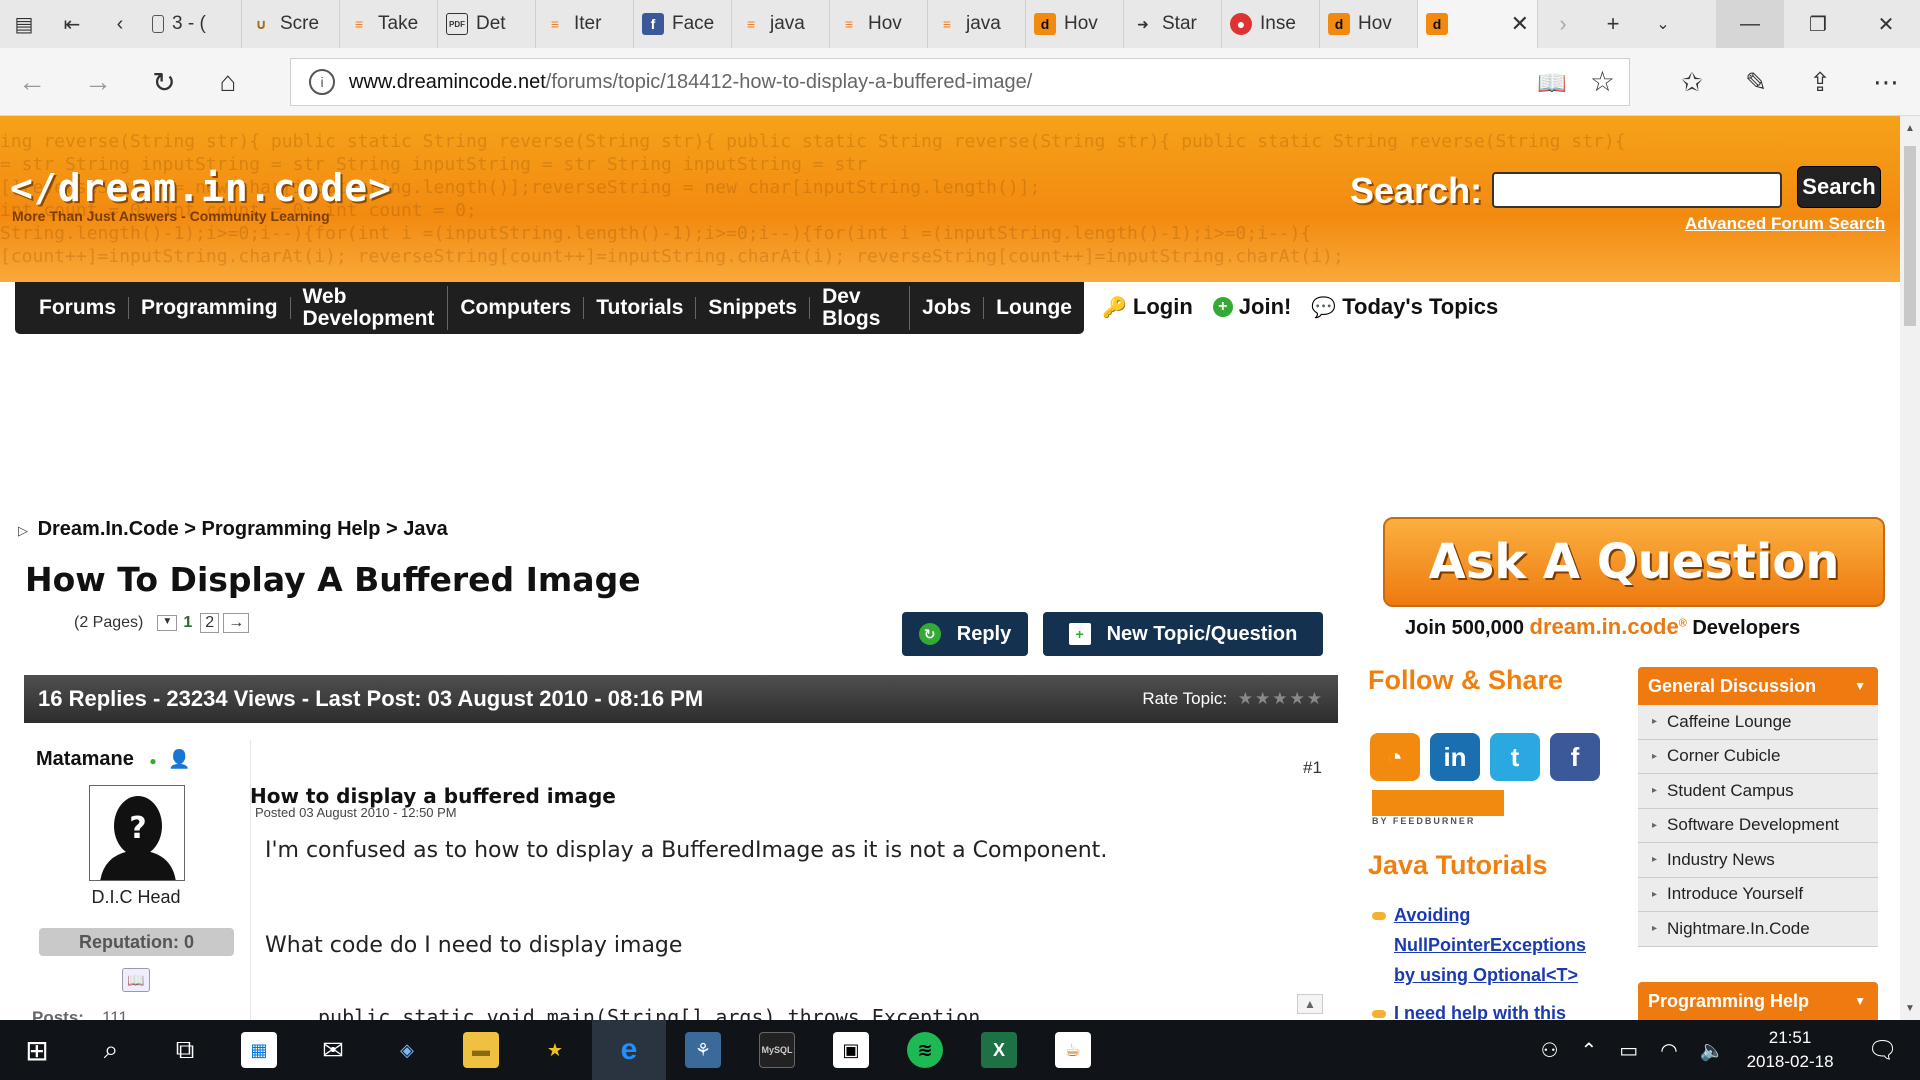  I want to click on search-button: Search, so click(1839, 187).